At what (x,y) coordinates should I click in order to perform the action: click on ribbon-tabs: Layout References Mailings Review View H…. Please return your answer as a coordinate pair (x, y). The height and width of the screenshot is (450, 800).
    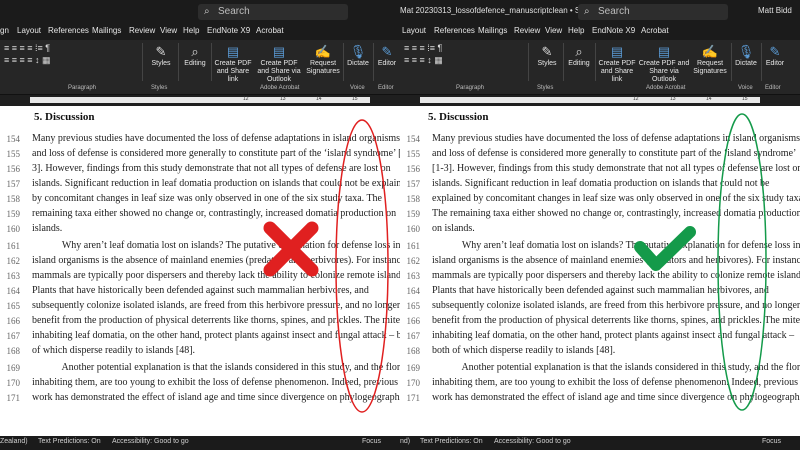
    Looking at the image, I should click on (600, 32).